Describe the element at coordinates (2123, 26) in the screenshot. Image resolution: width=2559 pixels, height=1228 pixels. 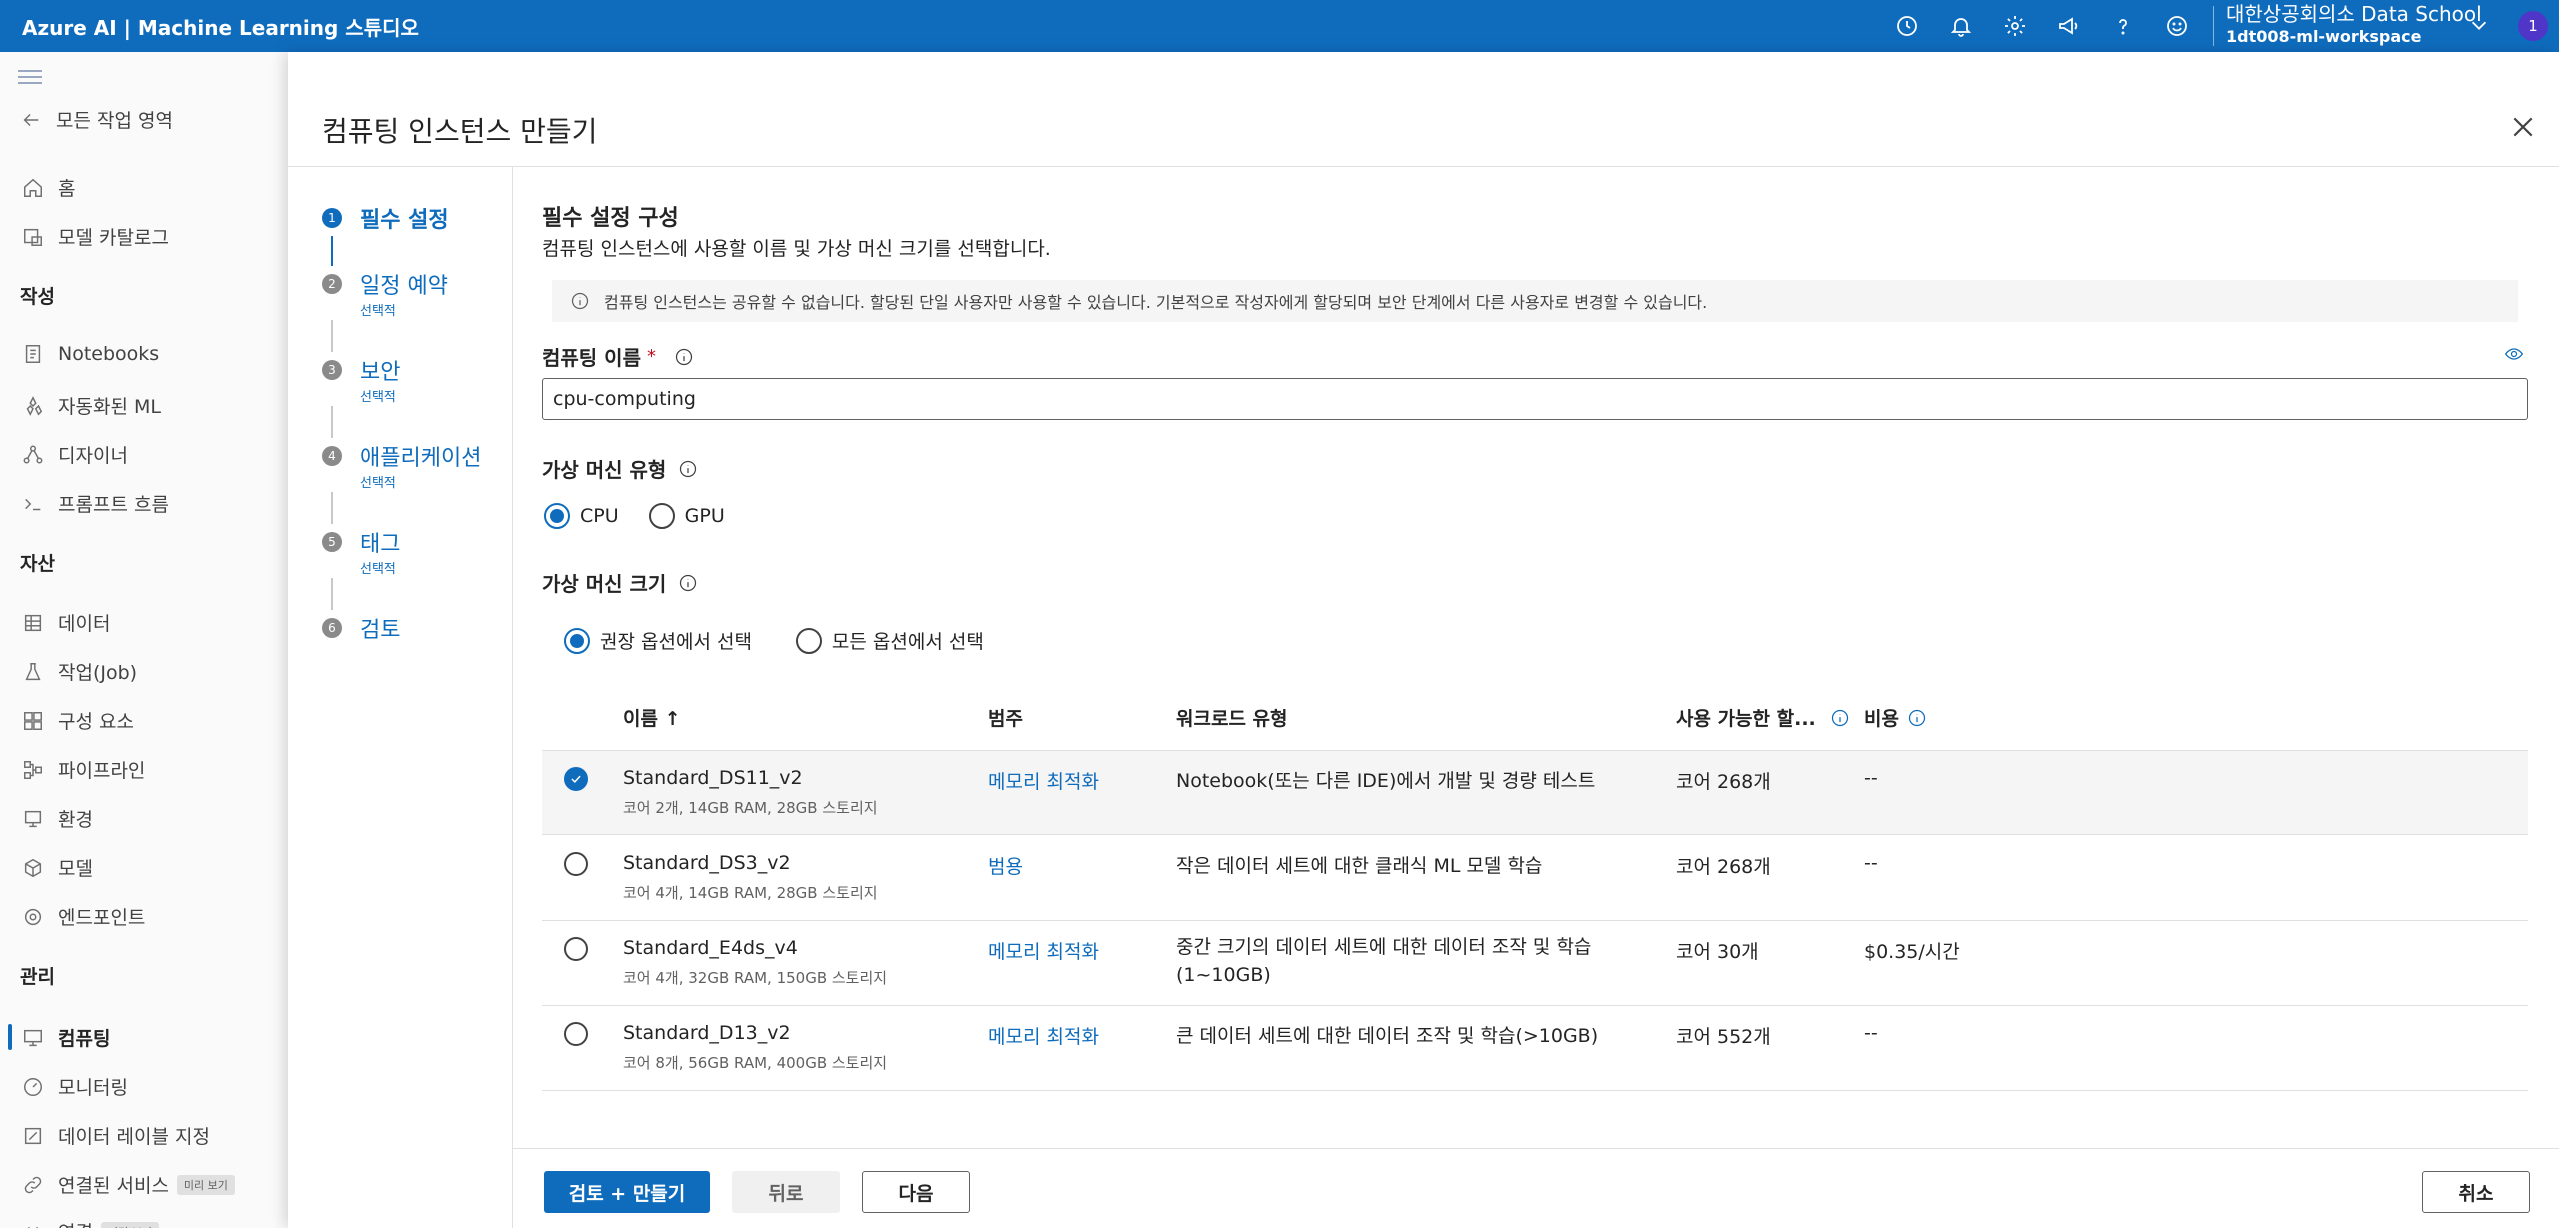
I see `help-icon` at that location.